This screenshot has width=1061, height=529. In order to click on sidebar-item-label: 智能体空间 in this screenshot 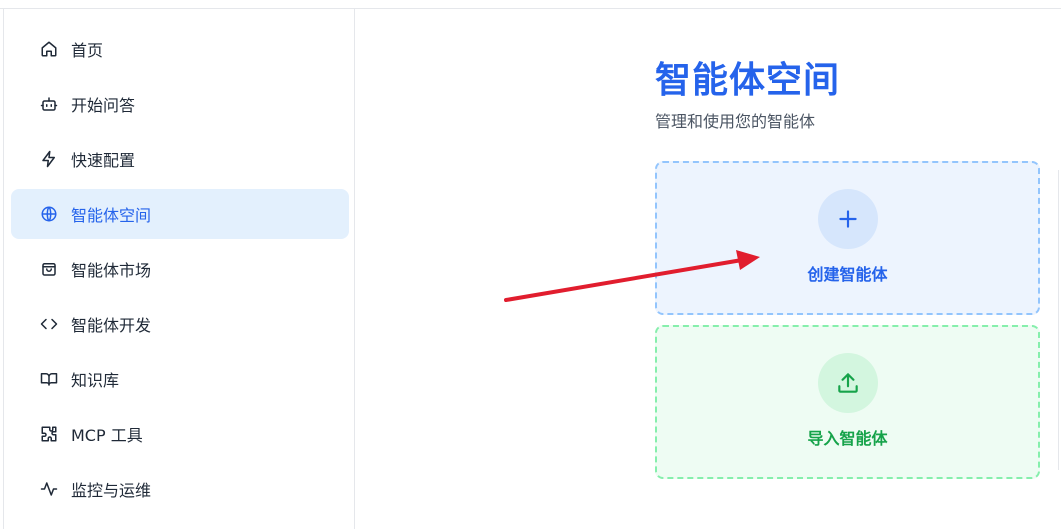, I will do `click(111, 215)`.